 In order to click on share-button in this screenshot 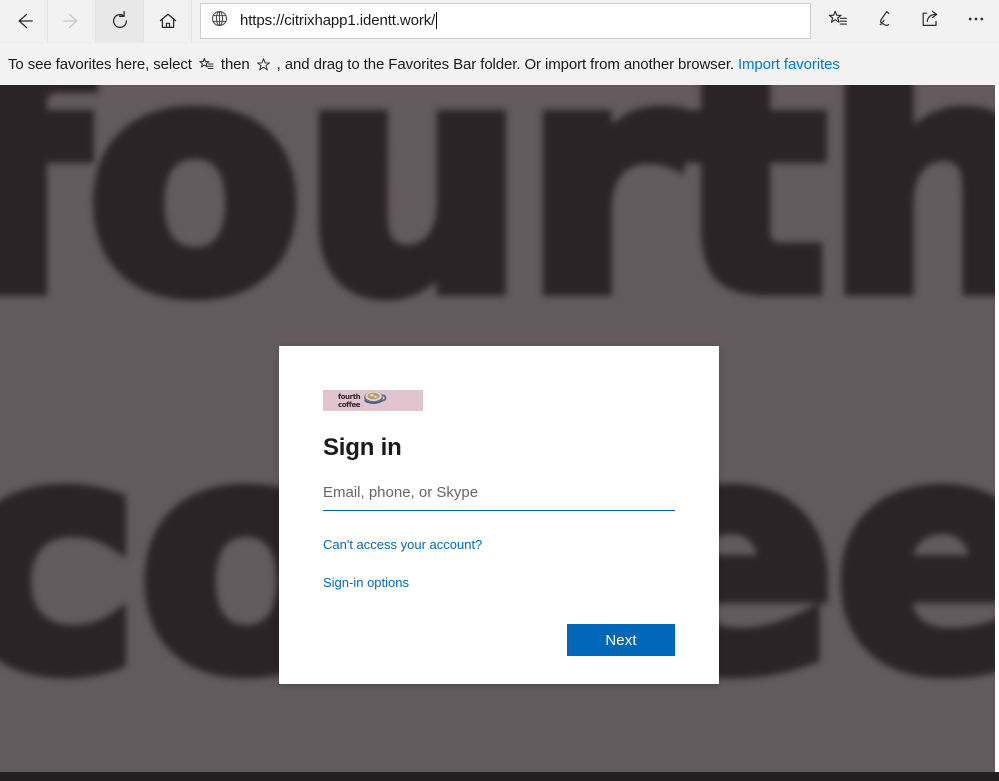, I will do `click(930, 21)`.